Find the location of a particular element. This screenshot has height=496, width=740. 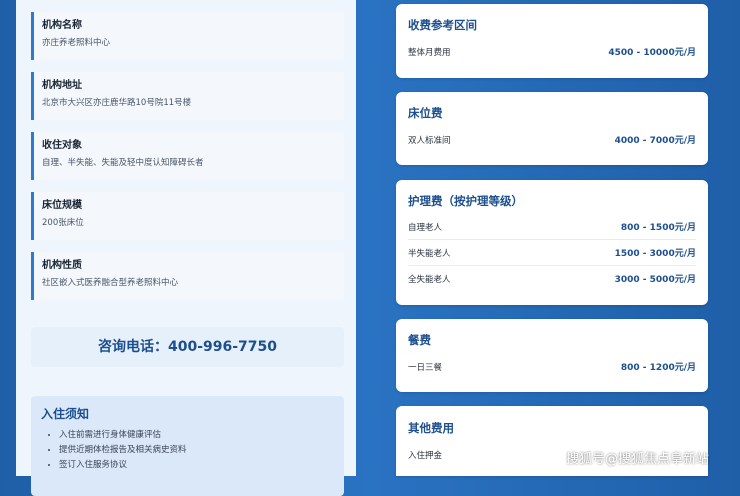

notice-item: 提供近期体检报告及相关病史资料 is located at coordinates (201, 450).